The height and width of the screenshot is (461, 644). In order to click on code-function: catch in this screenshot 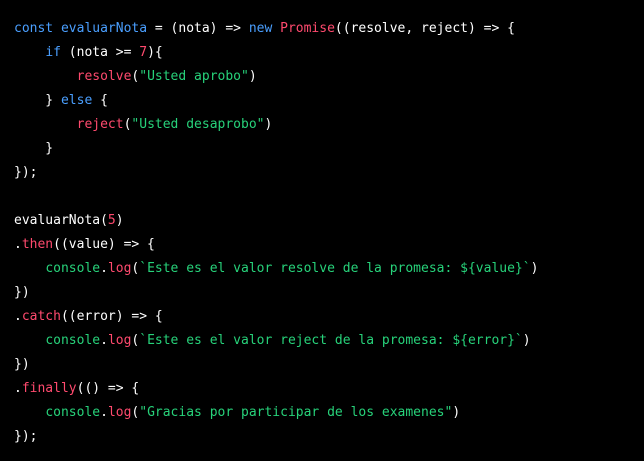, I will do `click(41, 316)`.